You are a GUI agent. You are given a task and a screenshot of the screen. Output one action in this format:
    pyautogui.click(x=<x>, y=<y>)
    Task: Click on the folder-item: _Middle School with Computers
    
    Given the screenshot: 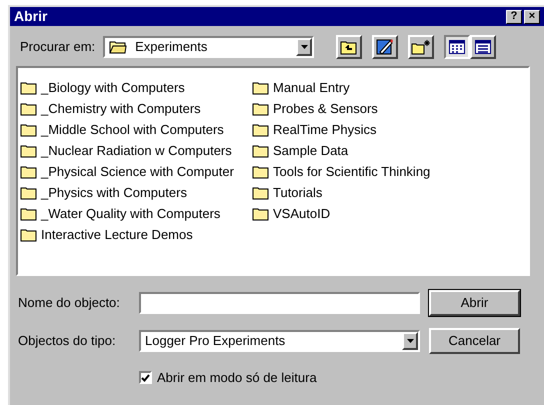 What is the action you would take?
    pyautogui.click(x=133, y=129)
    